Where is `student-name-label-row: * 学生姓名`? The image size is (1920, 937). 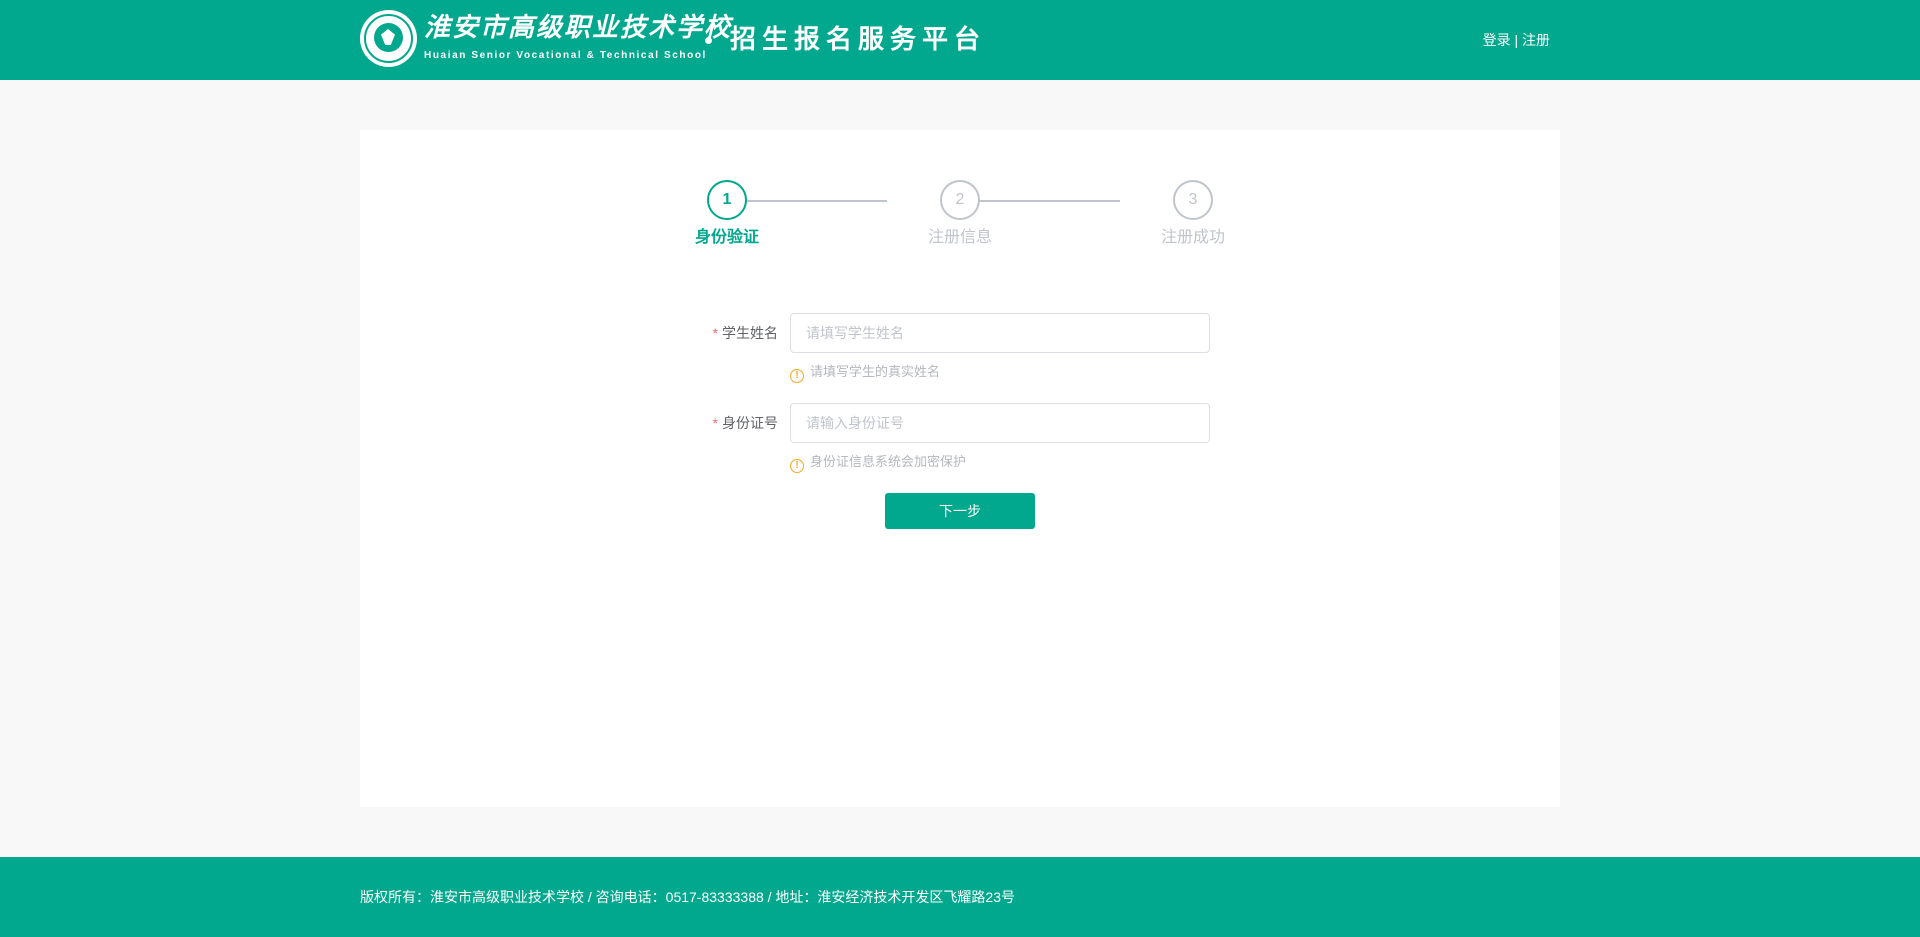
student-name-label-row: * 学生姓名 is located at coordinates (708, 333).